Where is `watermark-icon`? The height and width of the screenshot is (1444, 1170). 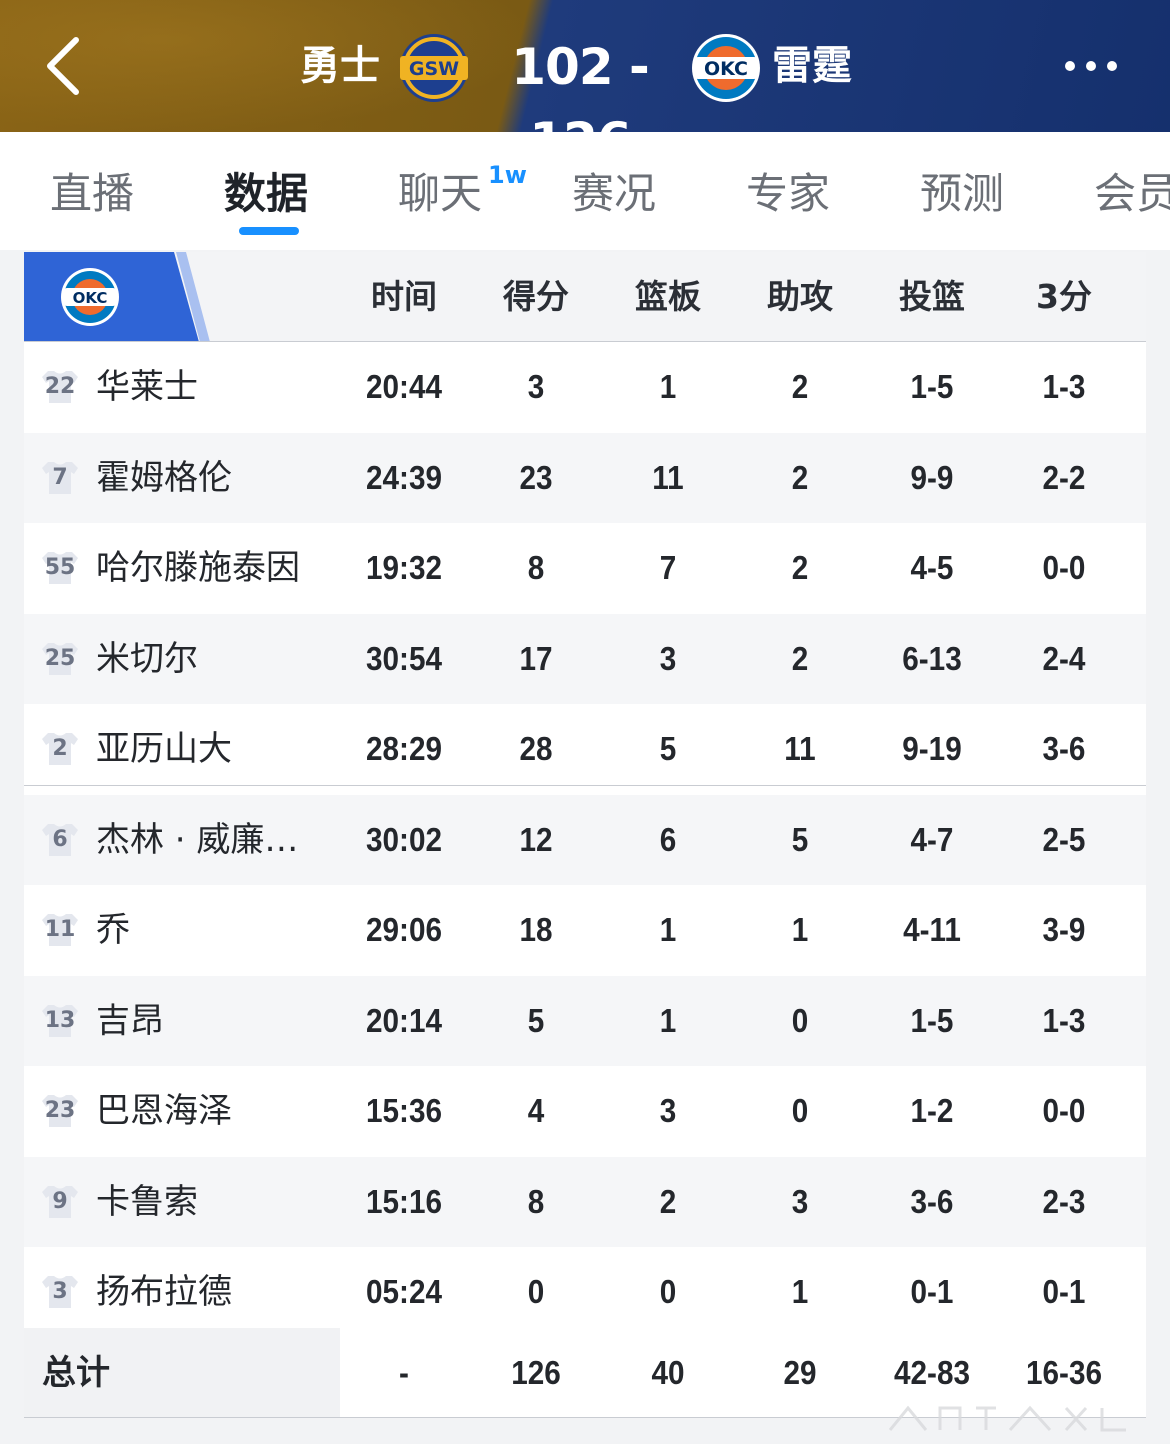
watermark-icon is located at coordinates (1007, 1418).